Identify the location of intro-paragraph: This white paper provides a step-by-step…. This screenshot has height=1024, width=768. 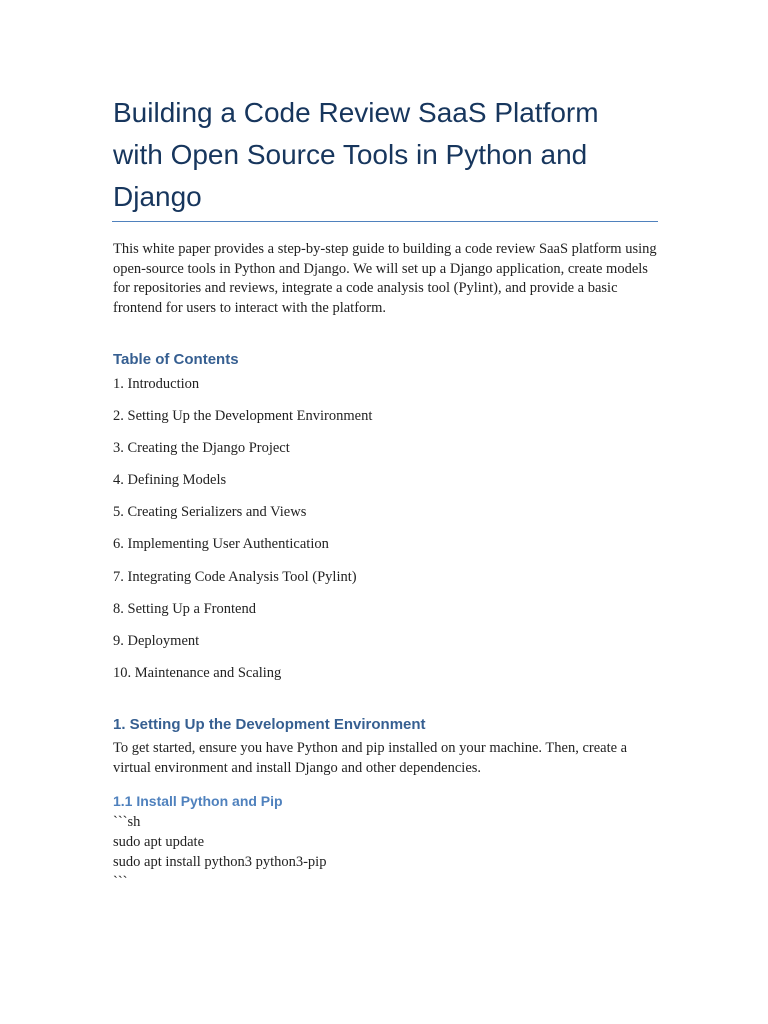
(385, 278).